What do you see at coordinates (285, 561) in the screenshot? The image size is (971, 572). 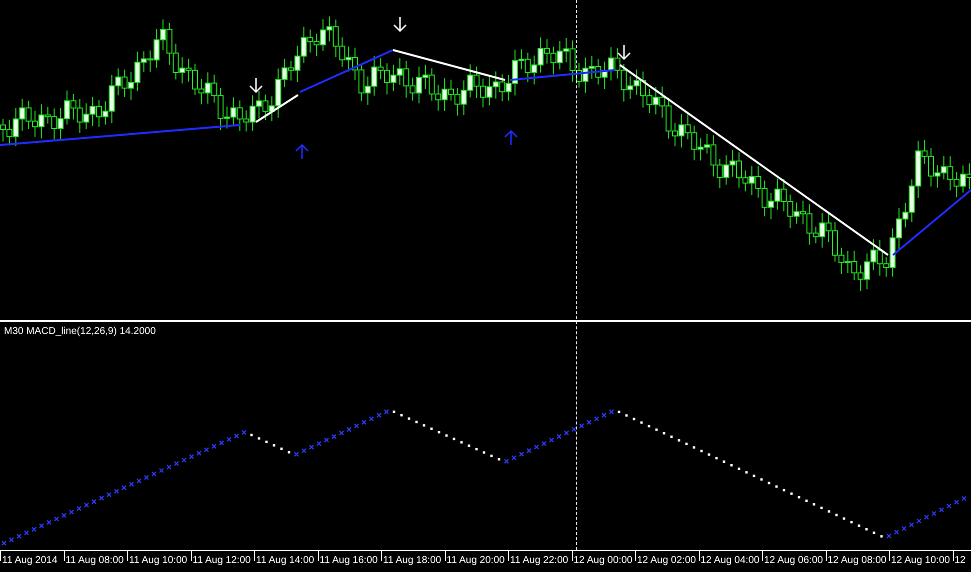 I see `time-label: 11 Aug 14:00` at bounding box center [285, 561].